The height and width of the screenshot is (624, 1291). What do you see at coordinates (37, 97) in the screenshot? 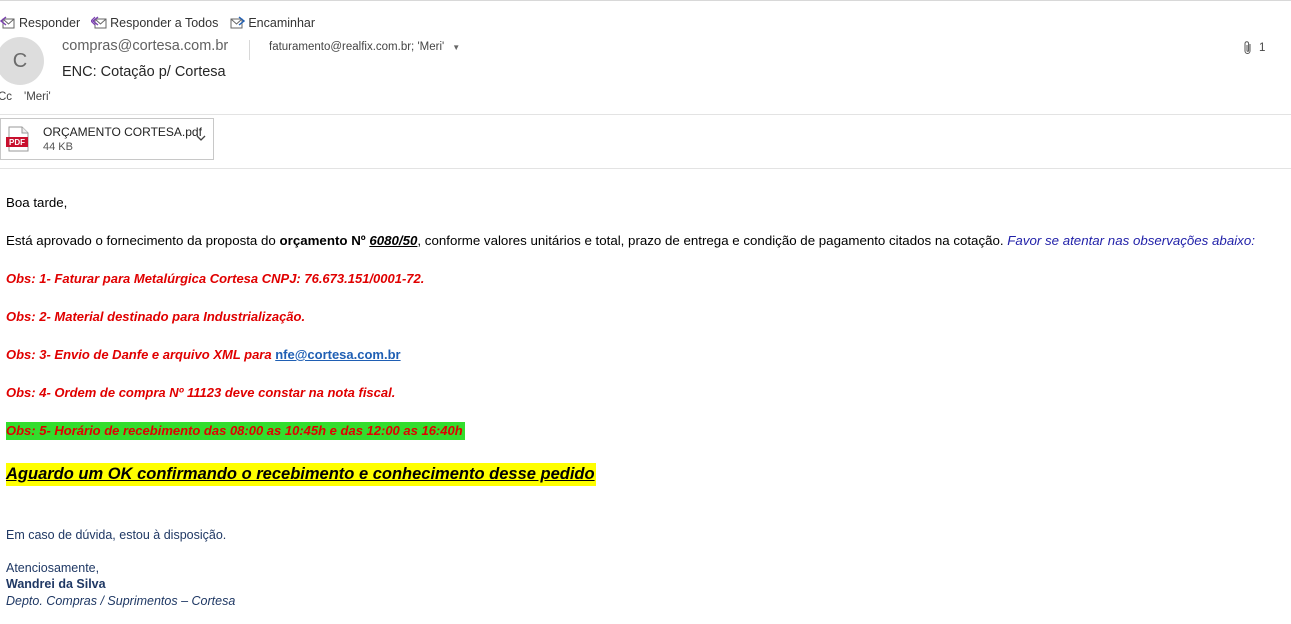
I see `cc-recipients: 'Meri'` at bounding box center [37, 97].